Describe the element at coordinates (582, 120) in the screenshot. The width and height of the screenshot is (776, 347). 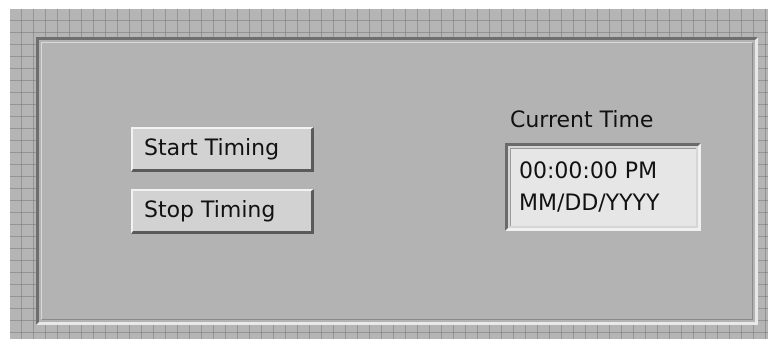
I see `current-time-label: Current Time` at that location.